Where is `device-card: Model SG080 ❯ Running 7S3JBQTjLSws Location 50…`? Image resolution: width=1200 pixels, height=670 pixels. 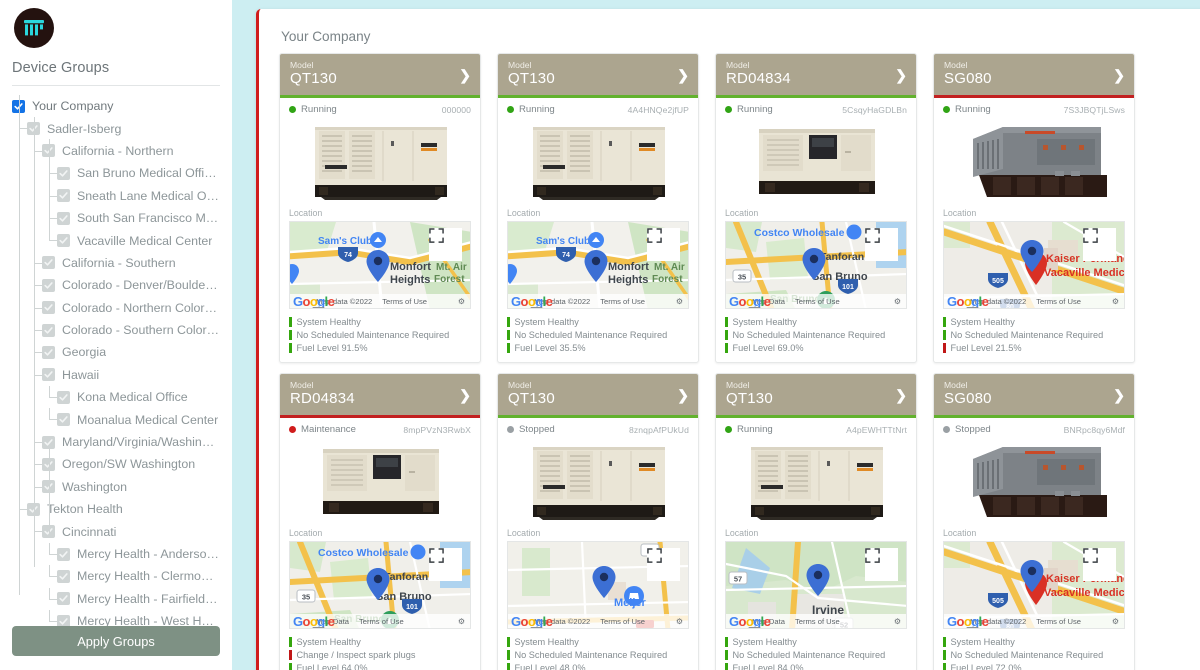 device-card: Model SG080 ❯ Running 7S3JBQTjLSws Location 50… is located at coordinates (1034, 208).